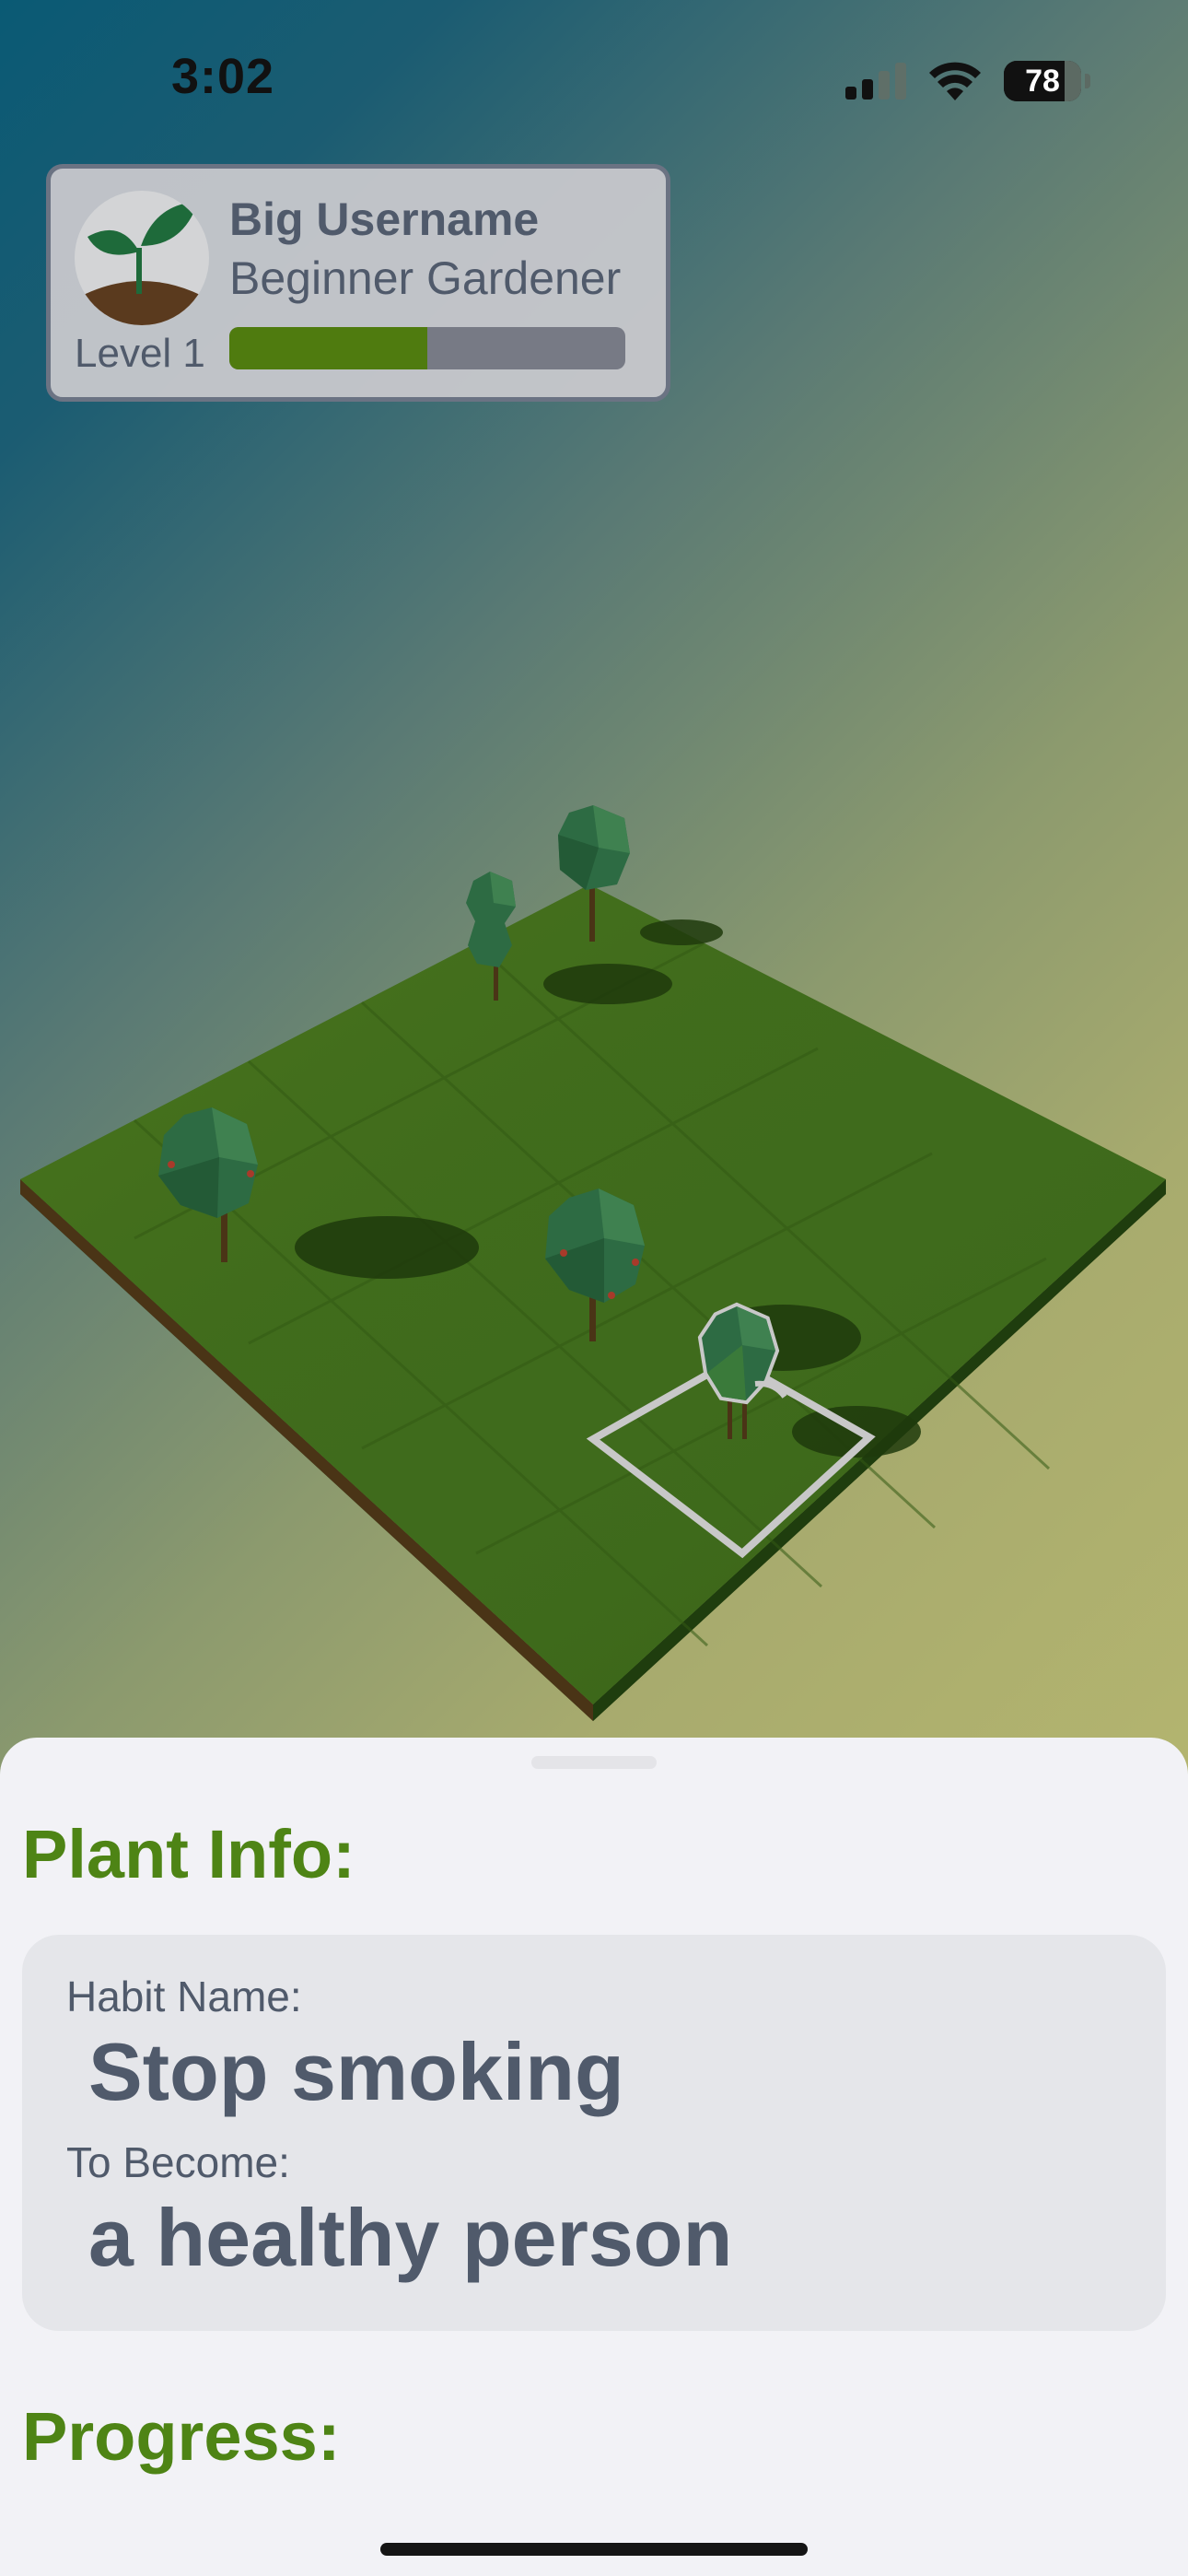 Image resolution: width=1188 pixels, height=2576 pixels. I want to click on username: Big Username, so click(384, 219).